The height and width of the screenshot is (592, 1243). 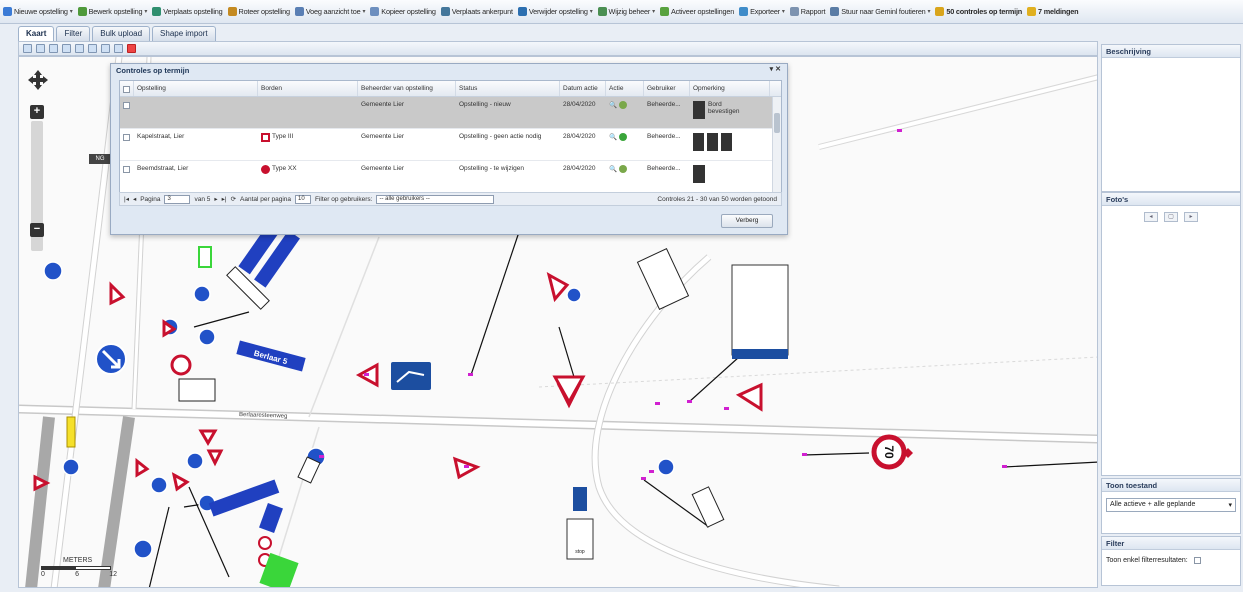 What do you see at coordinates (1230, 505) in the screenshot?
I see `chevron-down-icon: ▾` at bounding box center [1230, 505].